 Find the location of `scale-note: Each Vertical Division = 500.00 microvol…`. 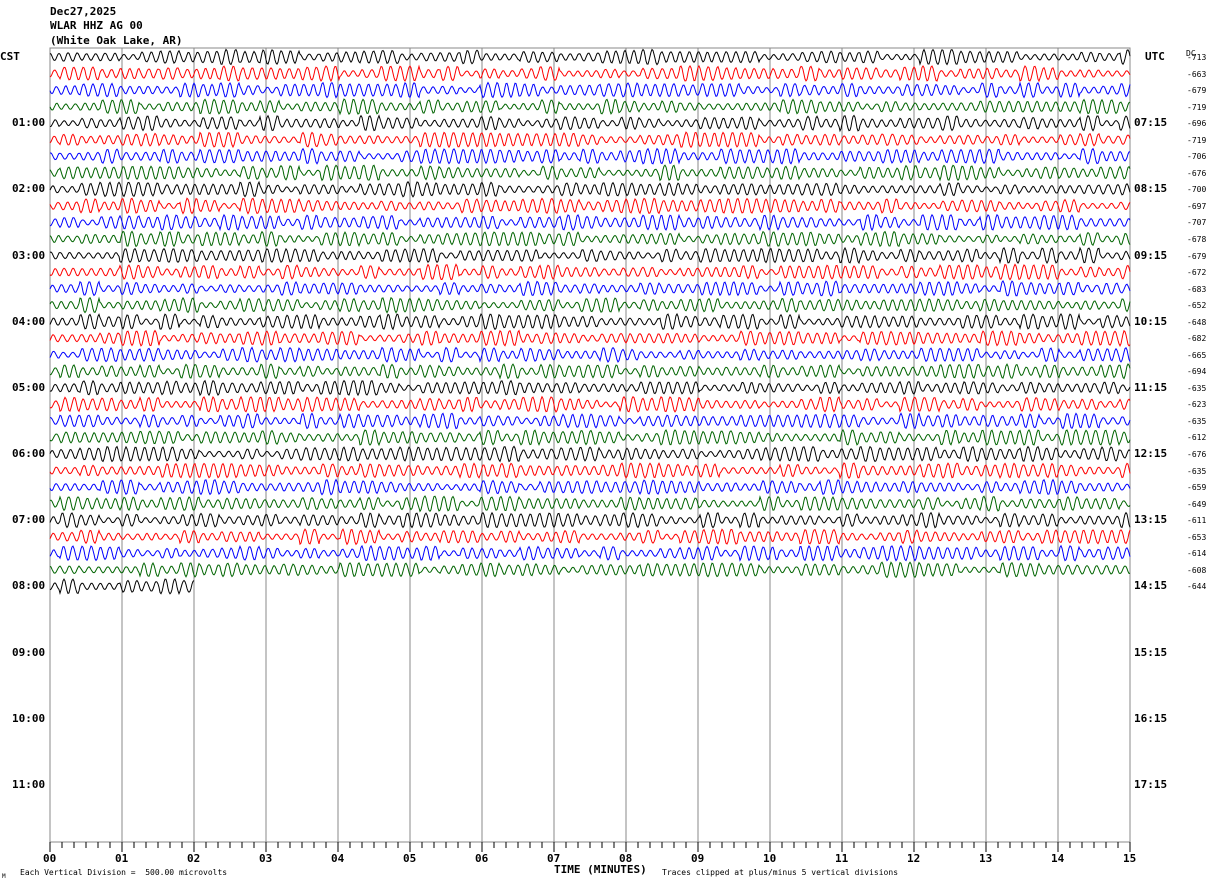

scale-note: Each Vertical Division = 500.00 microvol… is located at coordinates (124, 872).